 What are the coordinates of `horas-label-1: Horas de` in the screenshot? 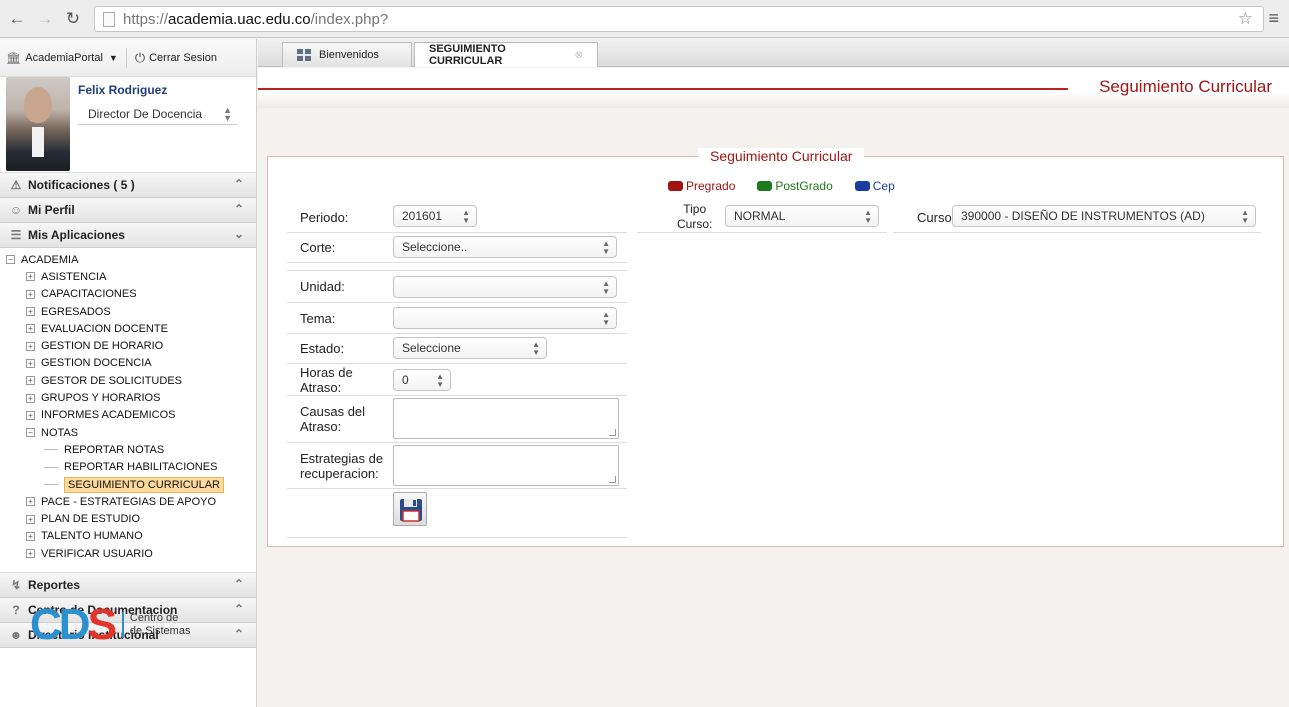 It's located at (326, 372).